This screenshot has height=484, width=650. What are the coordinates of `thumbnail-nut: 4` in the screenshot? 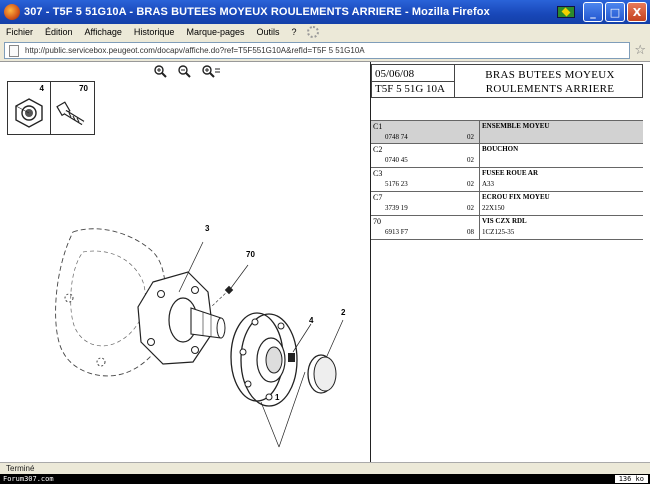 It's located at (29, 108).